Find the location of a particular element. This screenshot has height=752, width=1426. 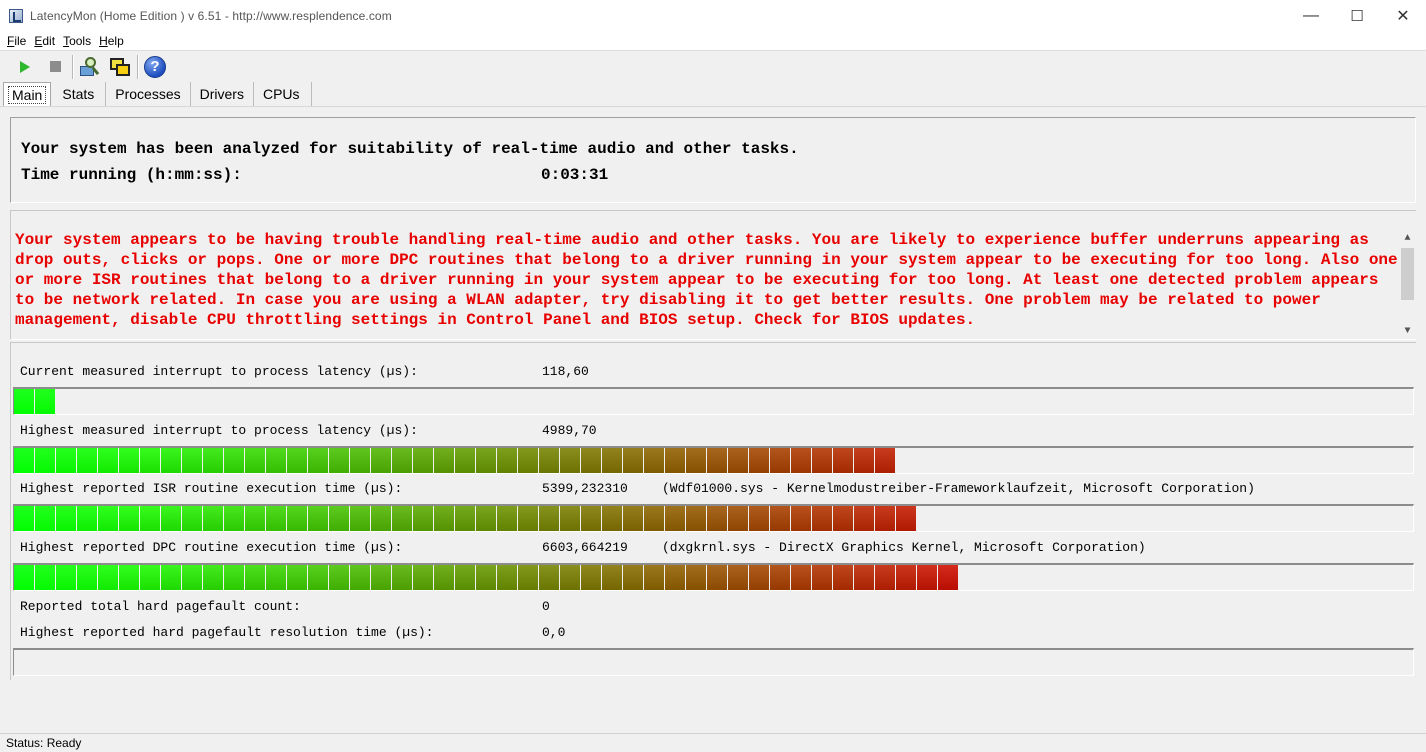

scroll-thumb is located at coordinates (1407, 274).